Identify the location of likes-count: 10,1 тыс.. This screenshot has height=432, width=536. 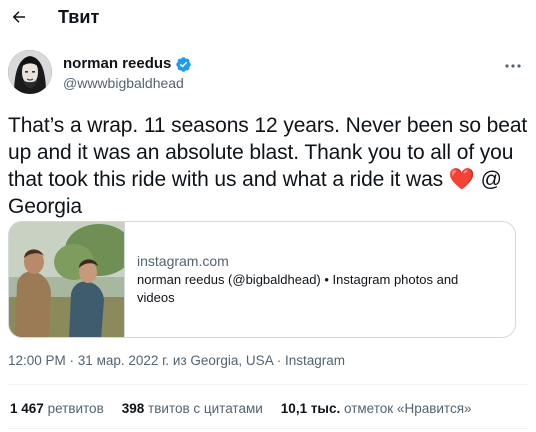
(310, 408).